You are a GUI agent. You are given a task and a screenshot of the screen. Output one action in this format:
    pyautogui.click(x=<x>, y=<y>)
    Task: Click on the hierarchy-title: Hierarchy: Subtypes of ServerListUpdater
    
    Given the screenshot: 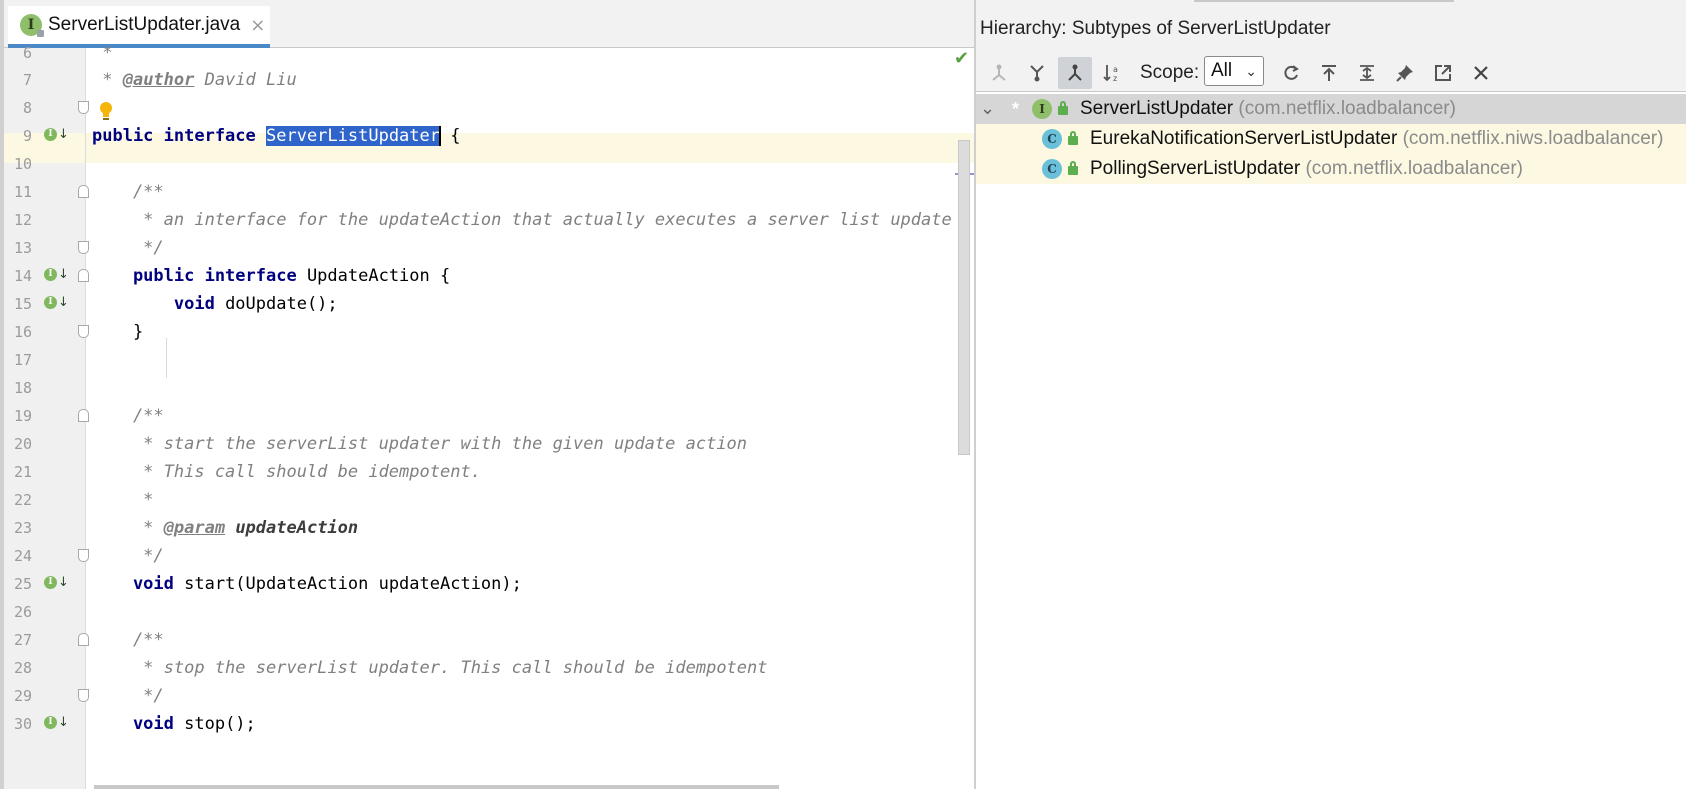 What is the action you would take?
    pyautogui.click(x=1155, y=28)
    